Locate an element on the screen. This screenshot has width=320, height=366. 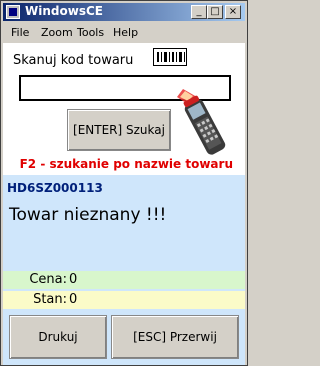
stock-value: 0 is located at coordinates (73, 299).